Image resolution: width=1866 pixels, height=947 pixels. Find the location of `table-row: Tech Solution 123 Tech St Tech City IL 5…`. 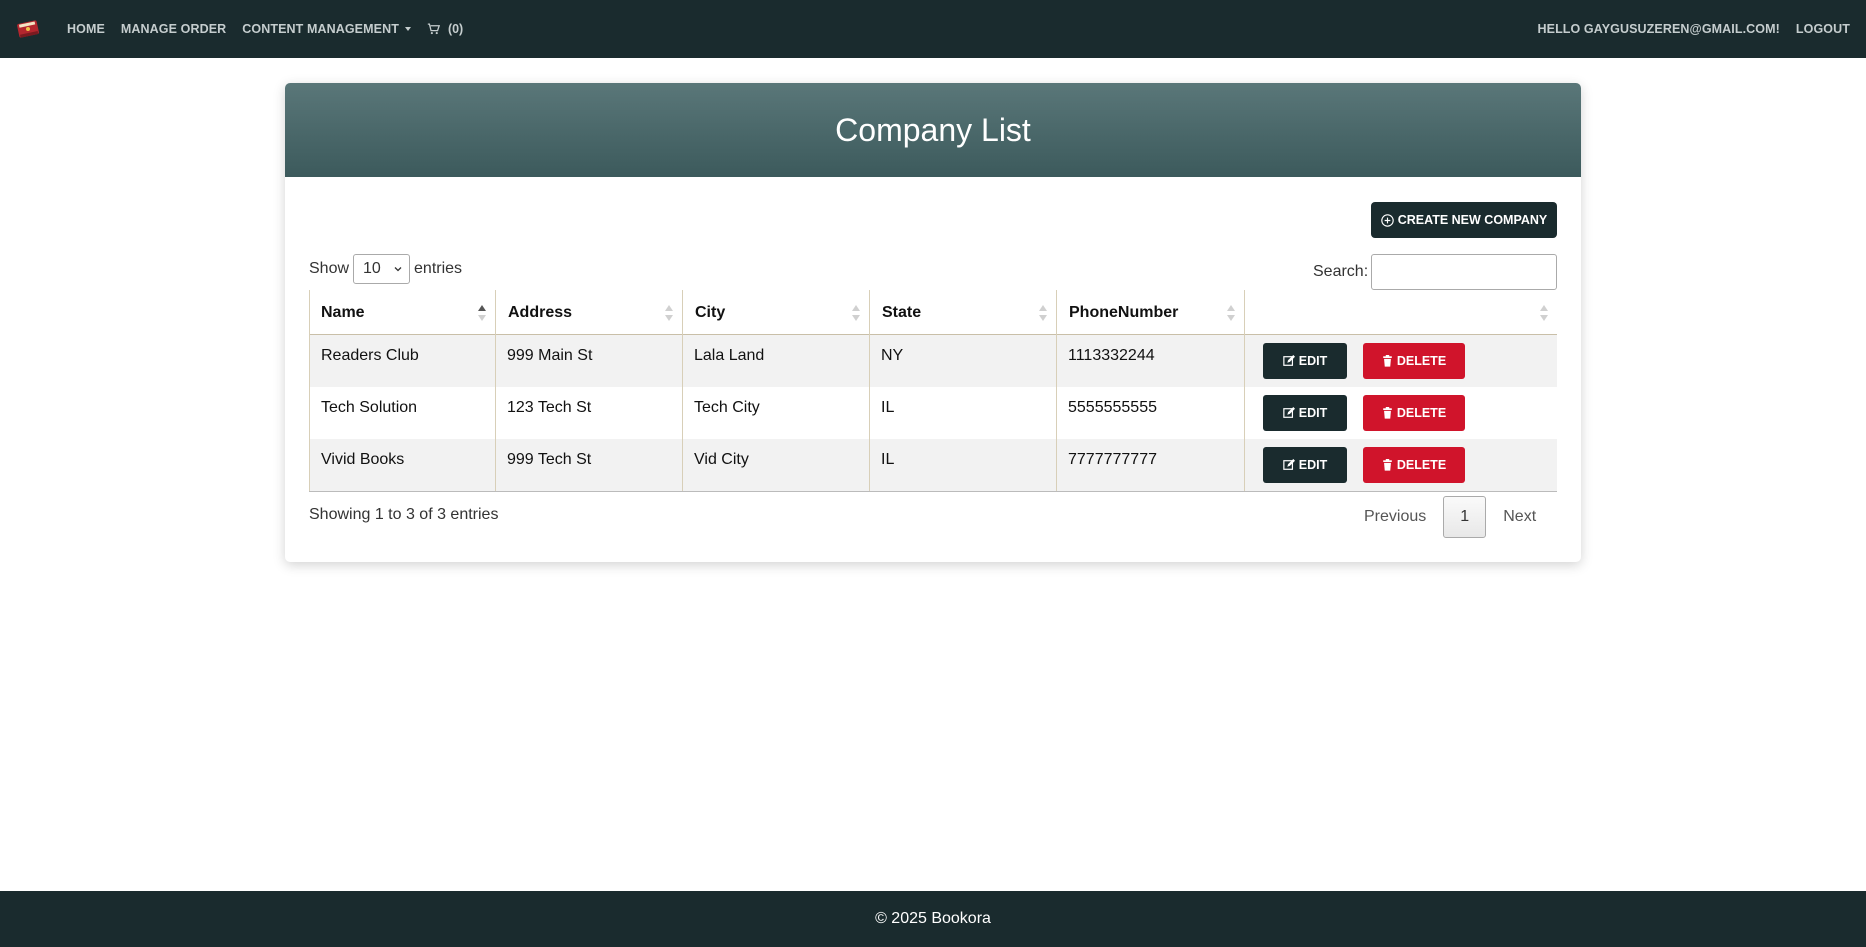

table-row: Tech Solution 123 Tech St Tech City IL 5… is located at coordinates (933, 413).